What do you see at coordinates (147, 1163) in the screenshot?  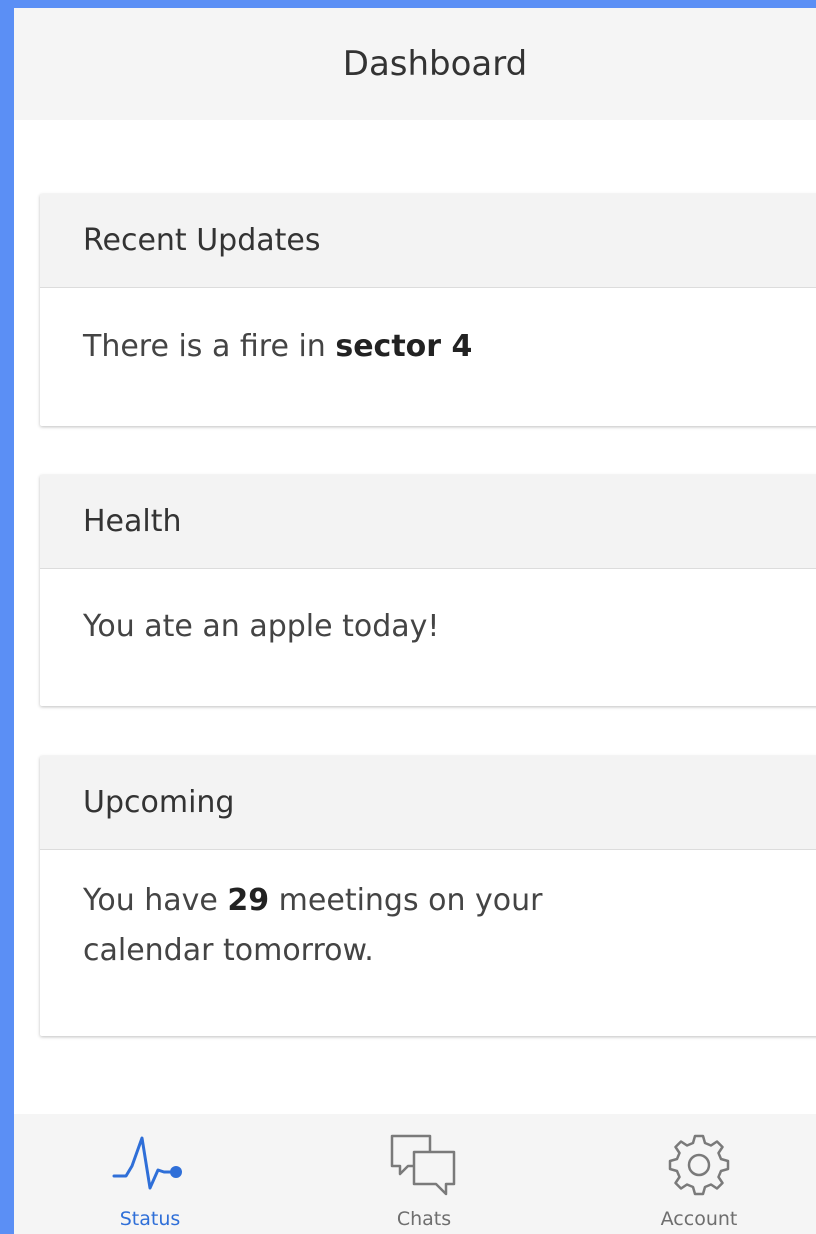 I see `pulse-icon` at bounding box center [147, 1163].